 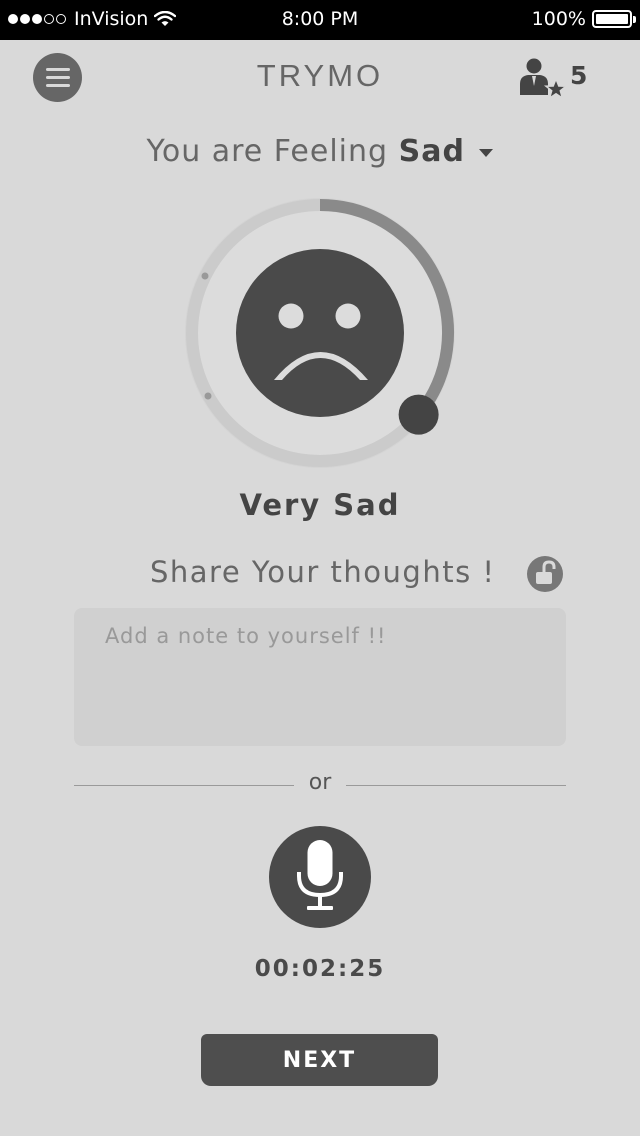 I want to click on caret-down-icon, so click(x=486, y=152).